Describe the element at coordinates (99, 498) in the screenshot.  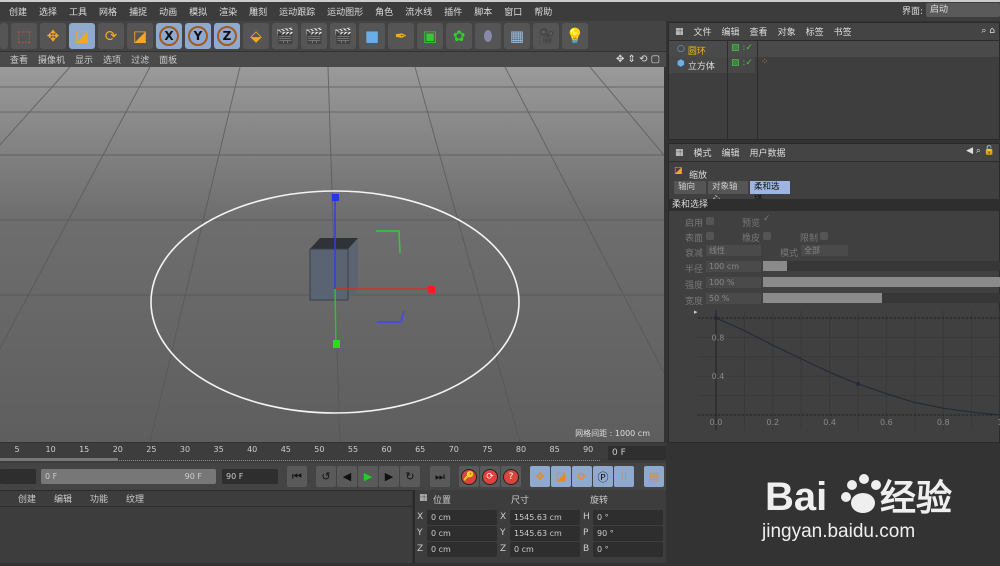
I see `material-menu-item: 功能` at that location.